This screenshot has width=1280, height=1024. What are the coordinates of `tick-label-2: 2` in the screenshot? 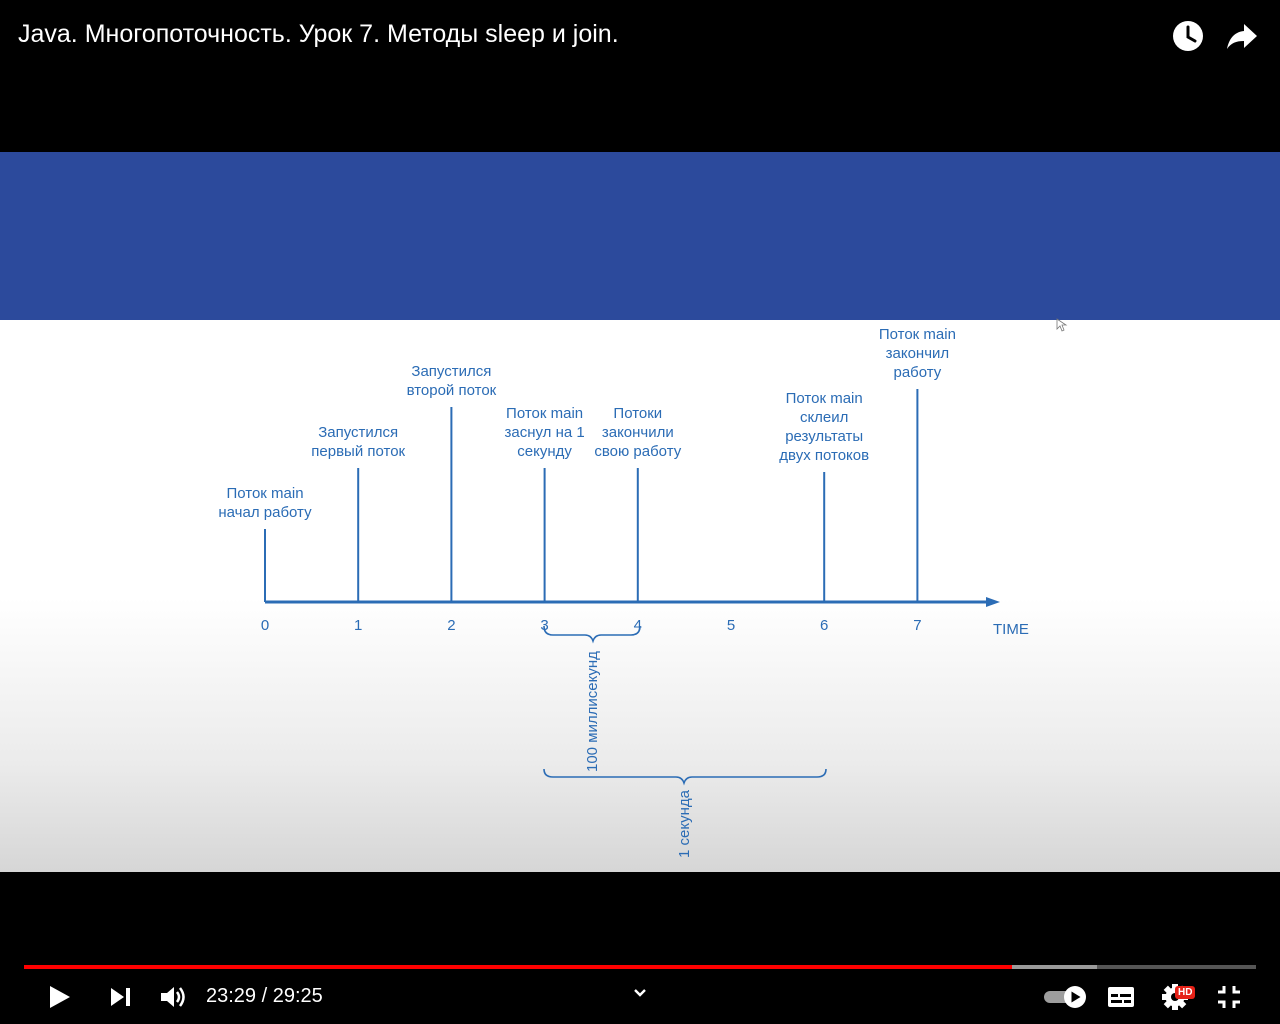 It's located at (451, 625).